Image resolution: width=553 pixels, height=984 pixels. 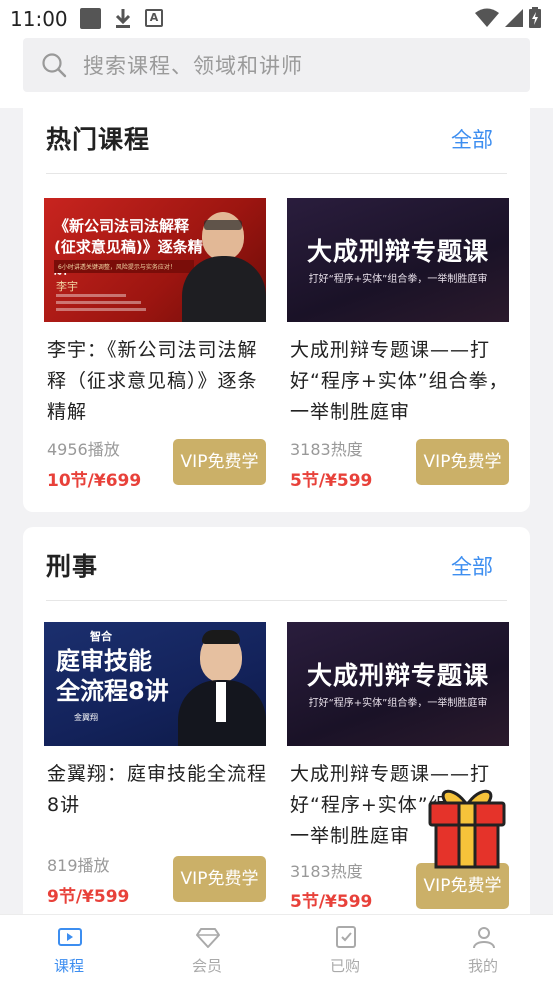 What do you see at coordinates (94, 481) in the screenshot?
I see `course-price: 10节/¥699` at bounding box center [94, 481].